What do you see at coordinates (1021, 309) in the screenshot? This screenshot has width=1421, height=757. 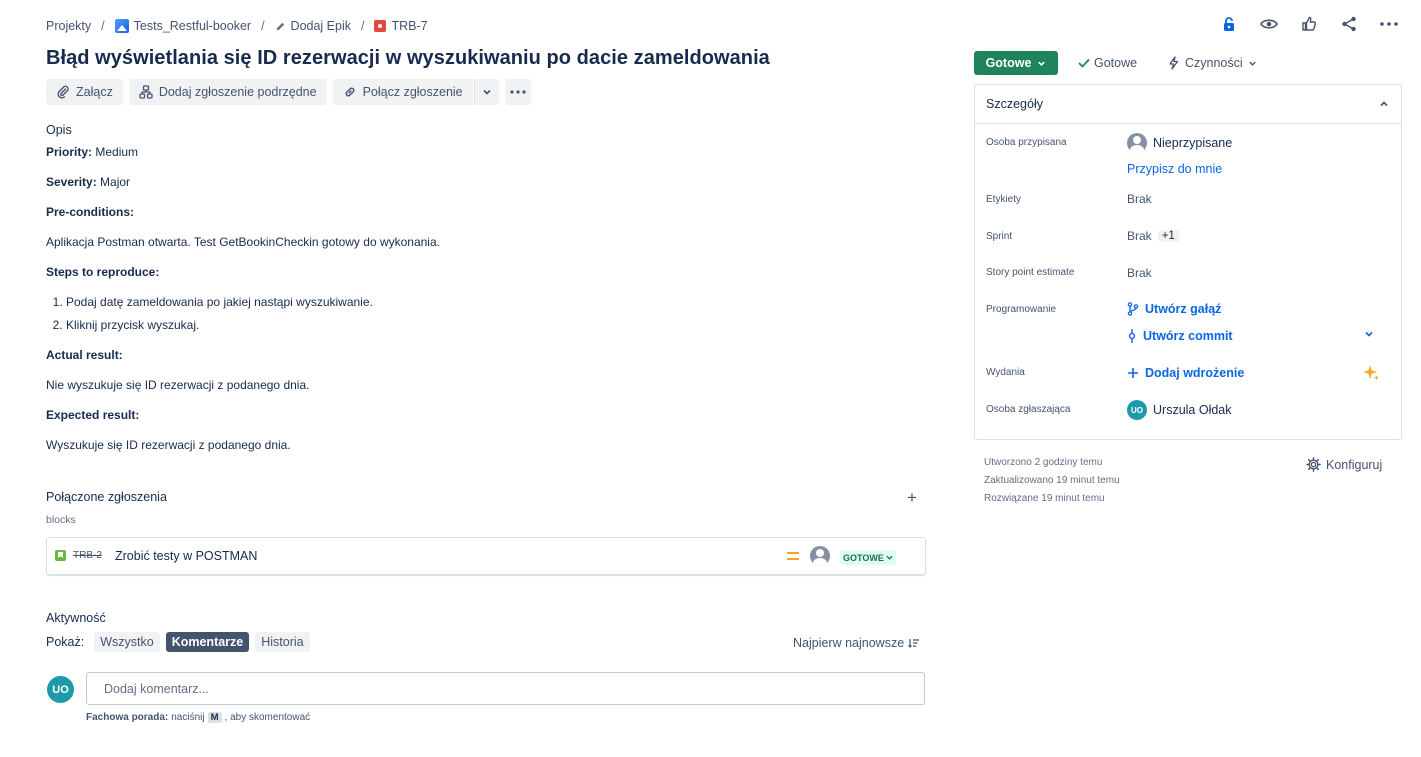 I see `development-label: Programowanie` at bounding box center [1021, 309].